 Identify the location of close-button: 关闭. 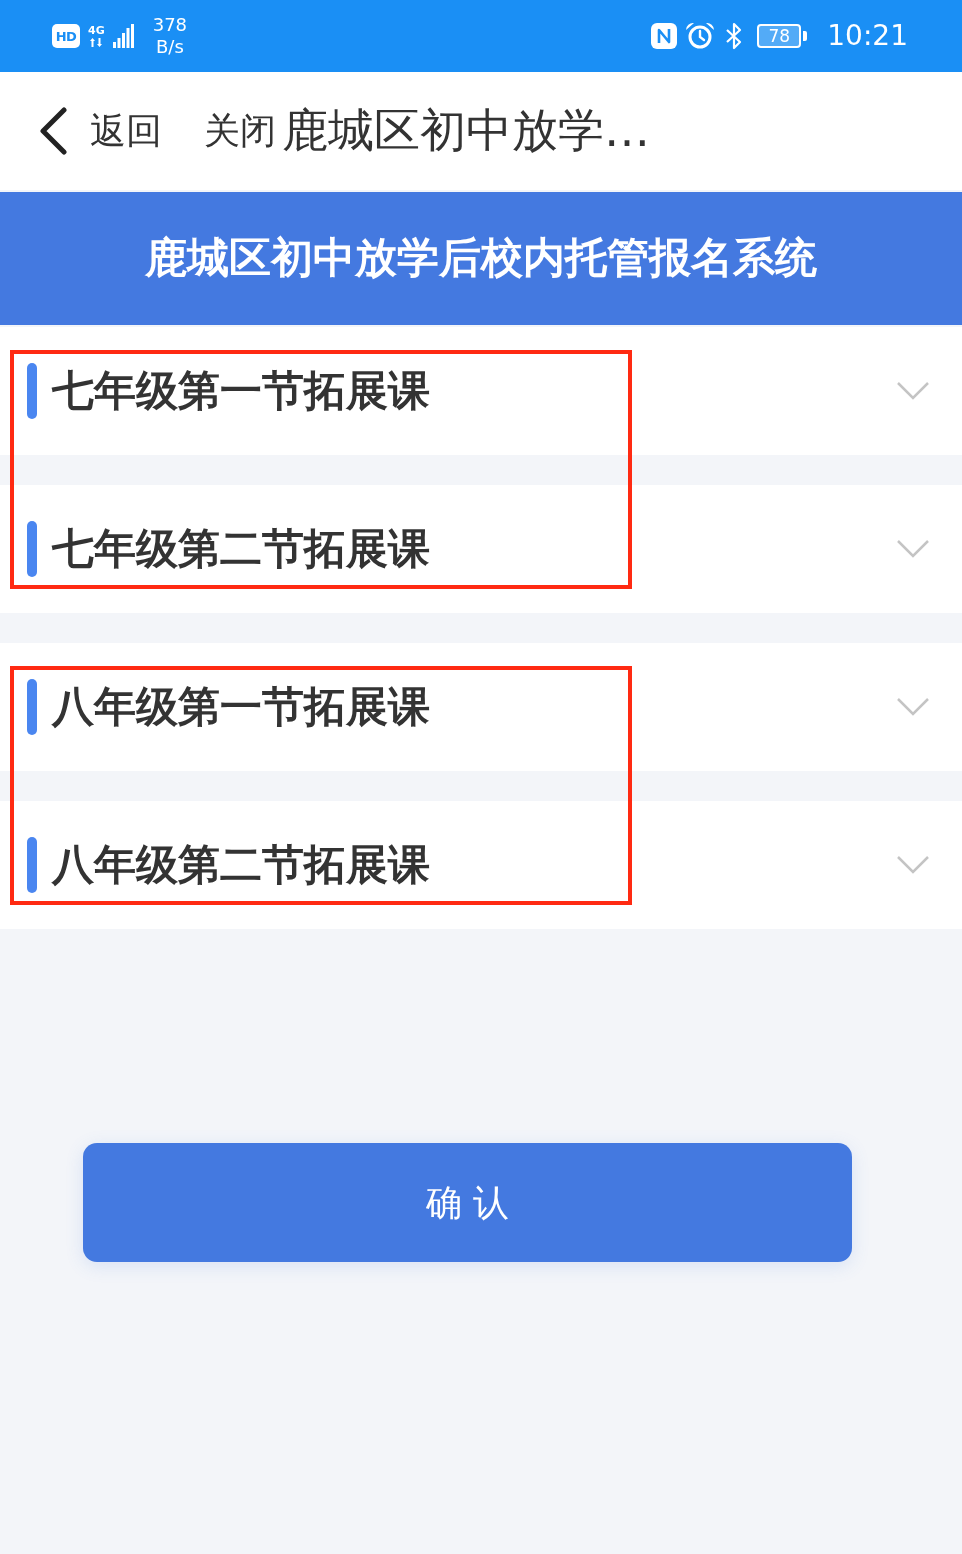
(240, 131).